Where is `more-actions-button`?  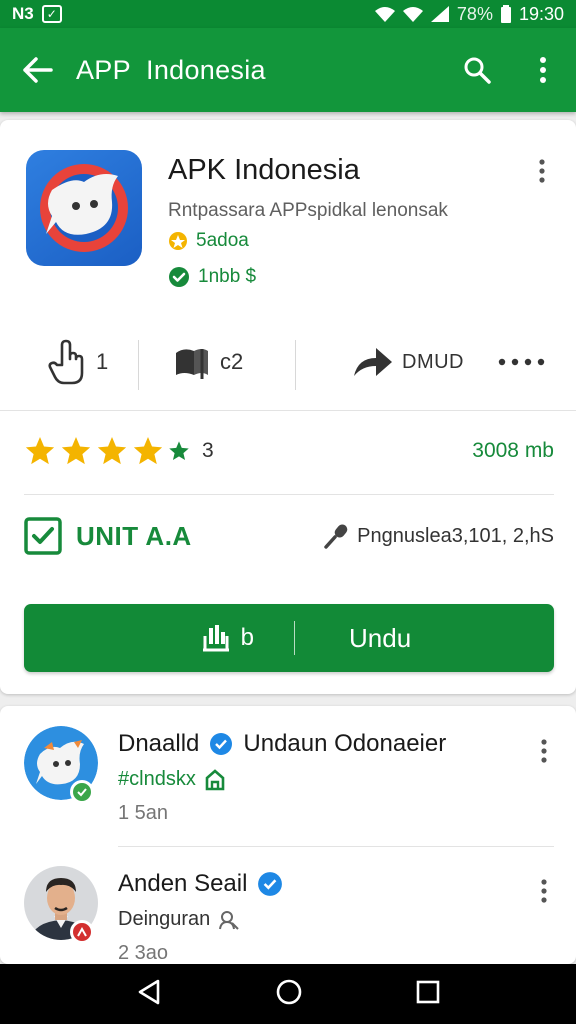 more-actions-button is located at coordinates (522, 362).